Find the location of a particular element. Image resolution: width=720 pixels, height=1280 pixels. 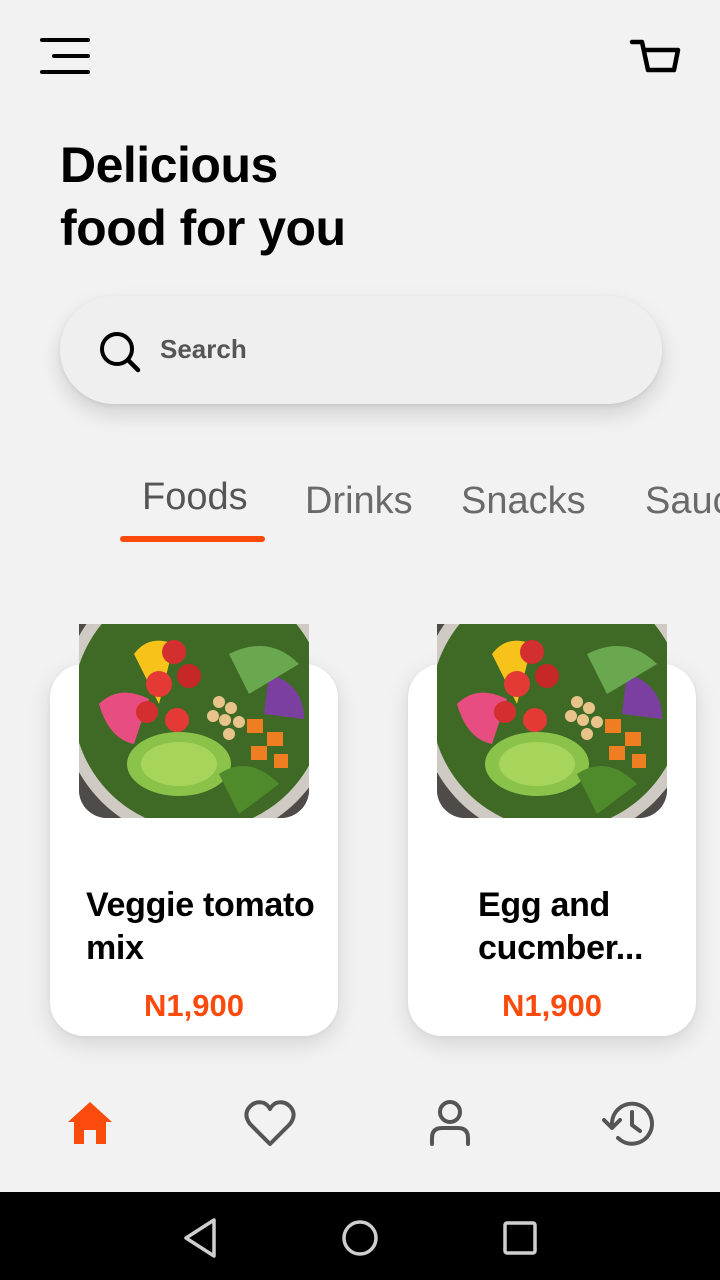

tab-snacks: Snacks is located at coordinates (523, 501).